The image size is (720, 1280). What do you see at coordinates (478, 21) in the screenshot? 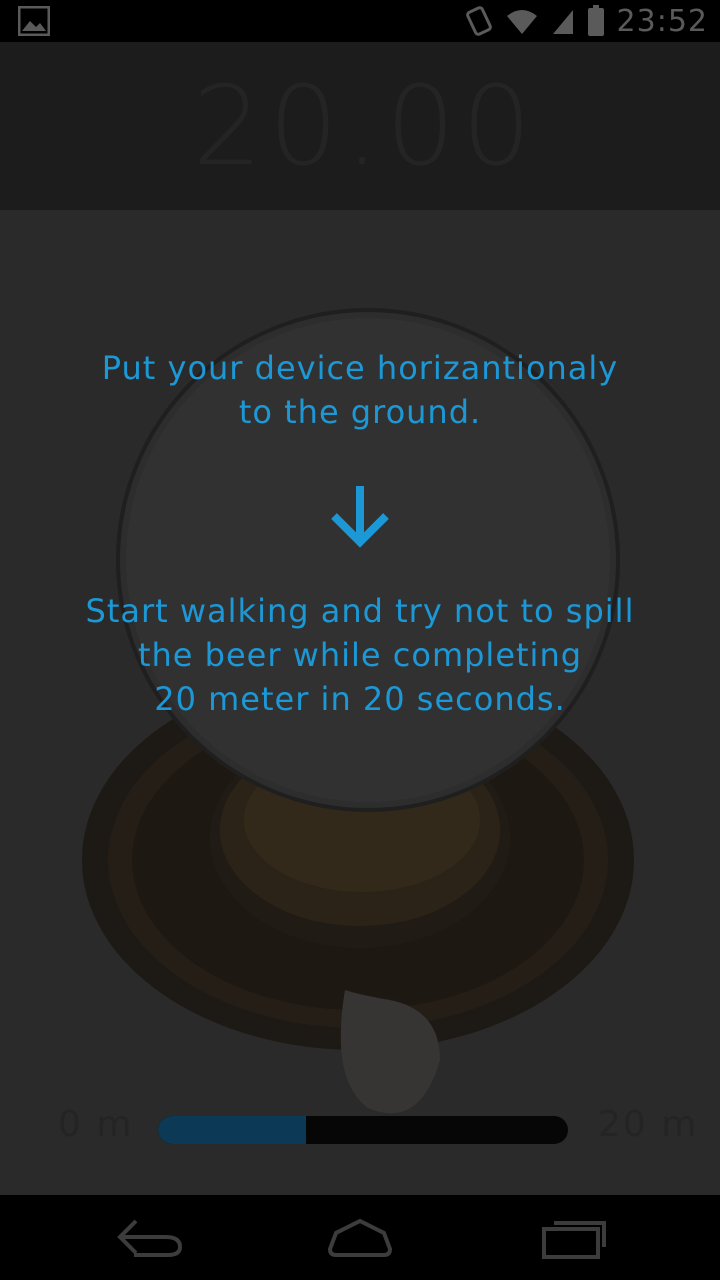
I see `rotate-icon` at bounding box center [478, 21].